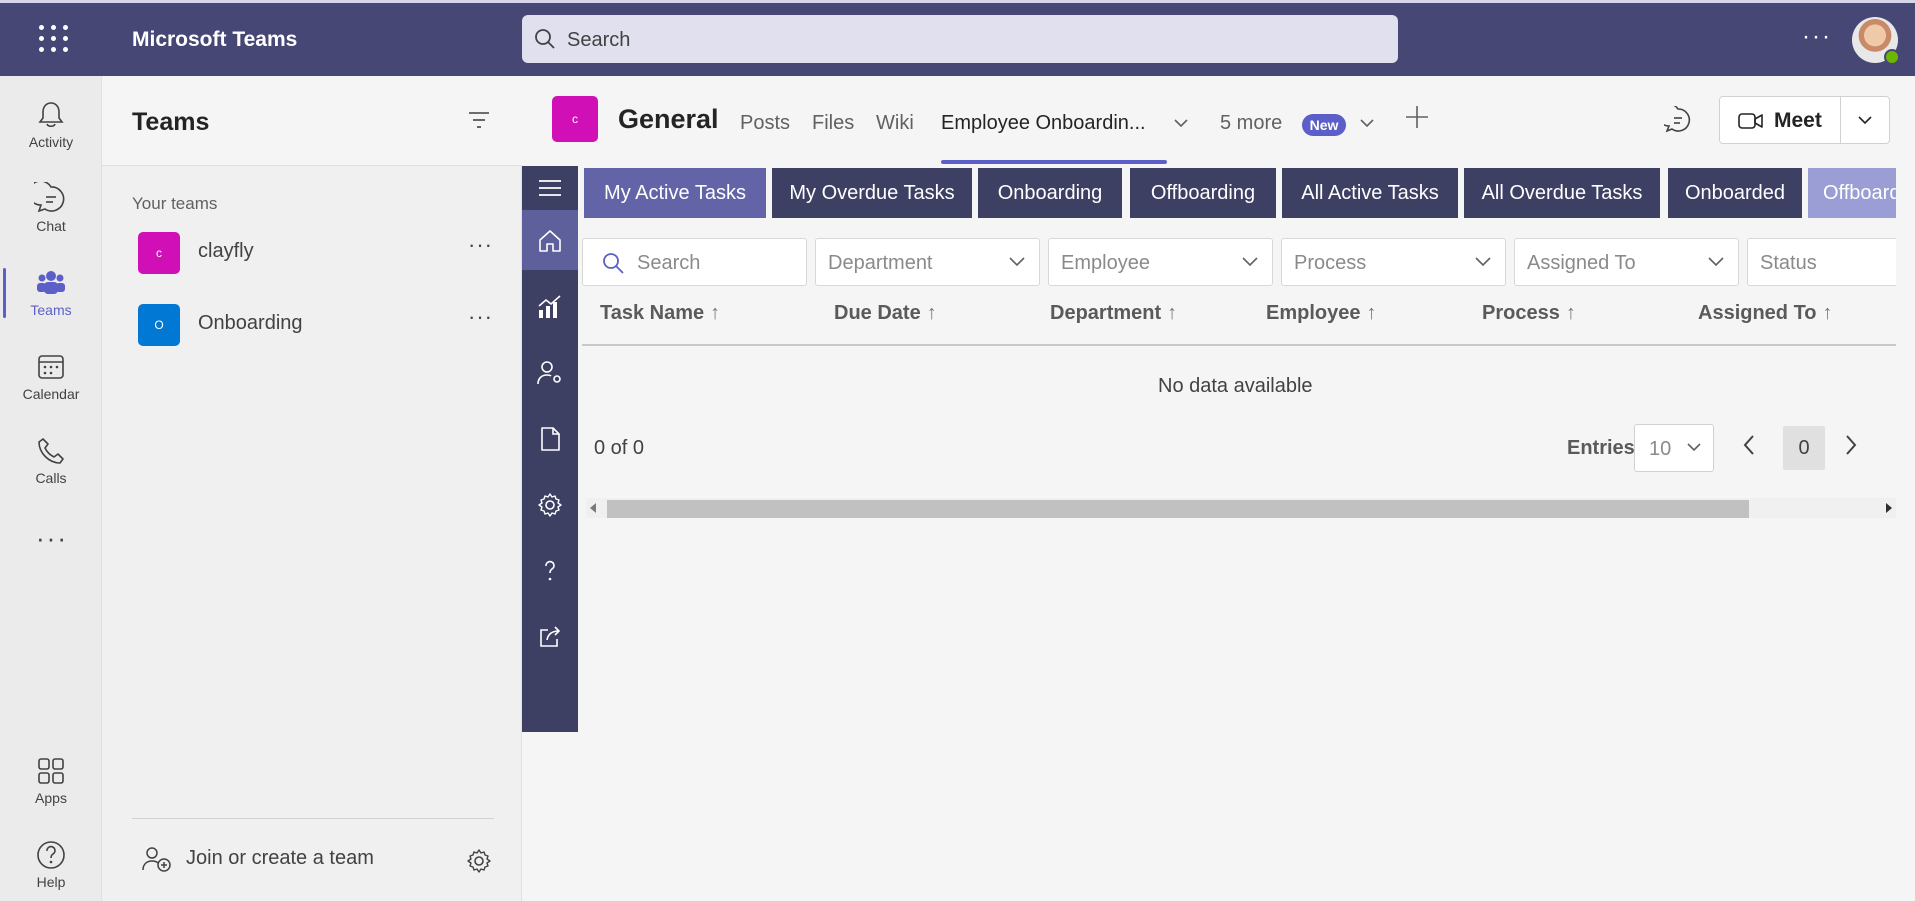 This screenshot has width=1915, height=901. I want to click on search-icon, so click(613, 263).